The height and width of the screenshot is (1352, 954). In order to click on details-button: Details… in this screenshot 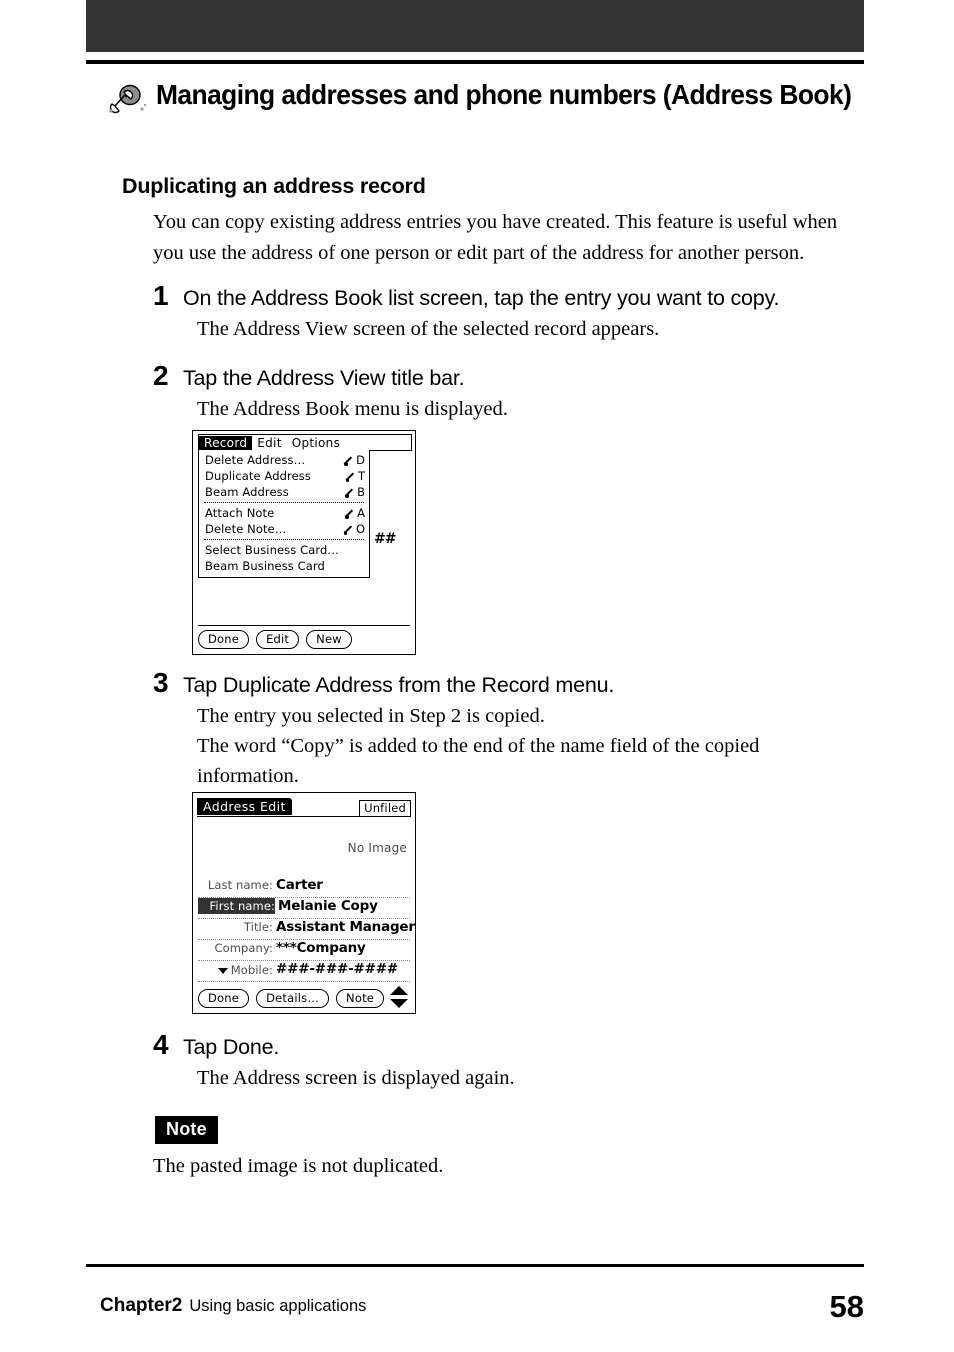, I will do `click(293, 998)`.